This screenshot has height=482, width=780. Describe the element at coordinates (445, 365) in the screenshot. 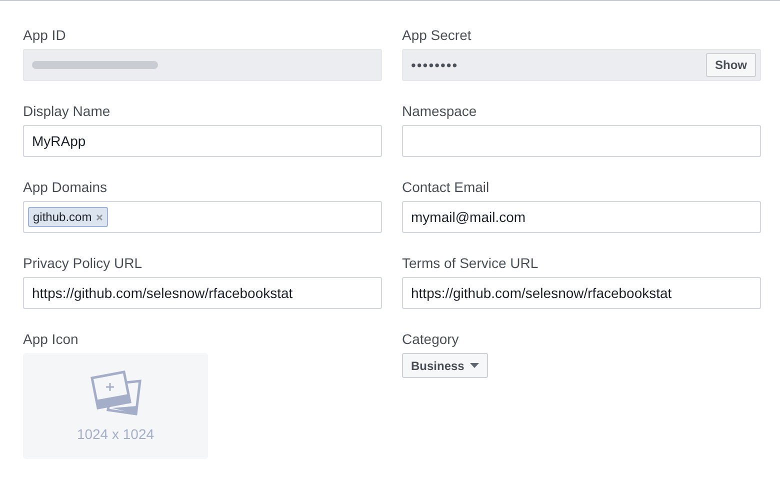

I see `category-dropdown: Business` at that location.